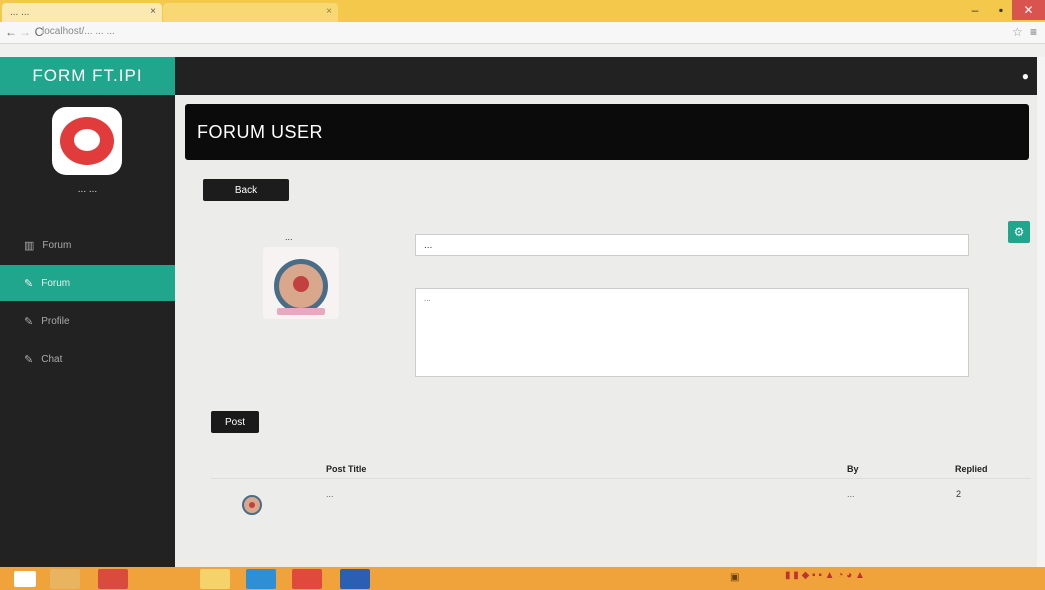 The image size is (1045, 590). I want to click on close-window-icon: ✕, so click(1028, 10).